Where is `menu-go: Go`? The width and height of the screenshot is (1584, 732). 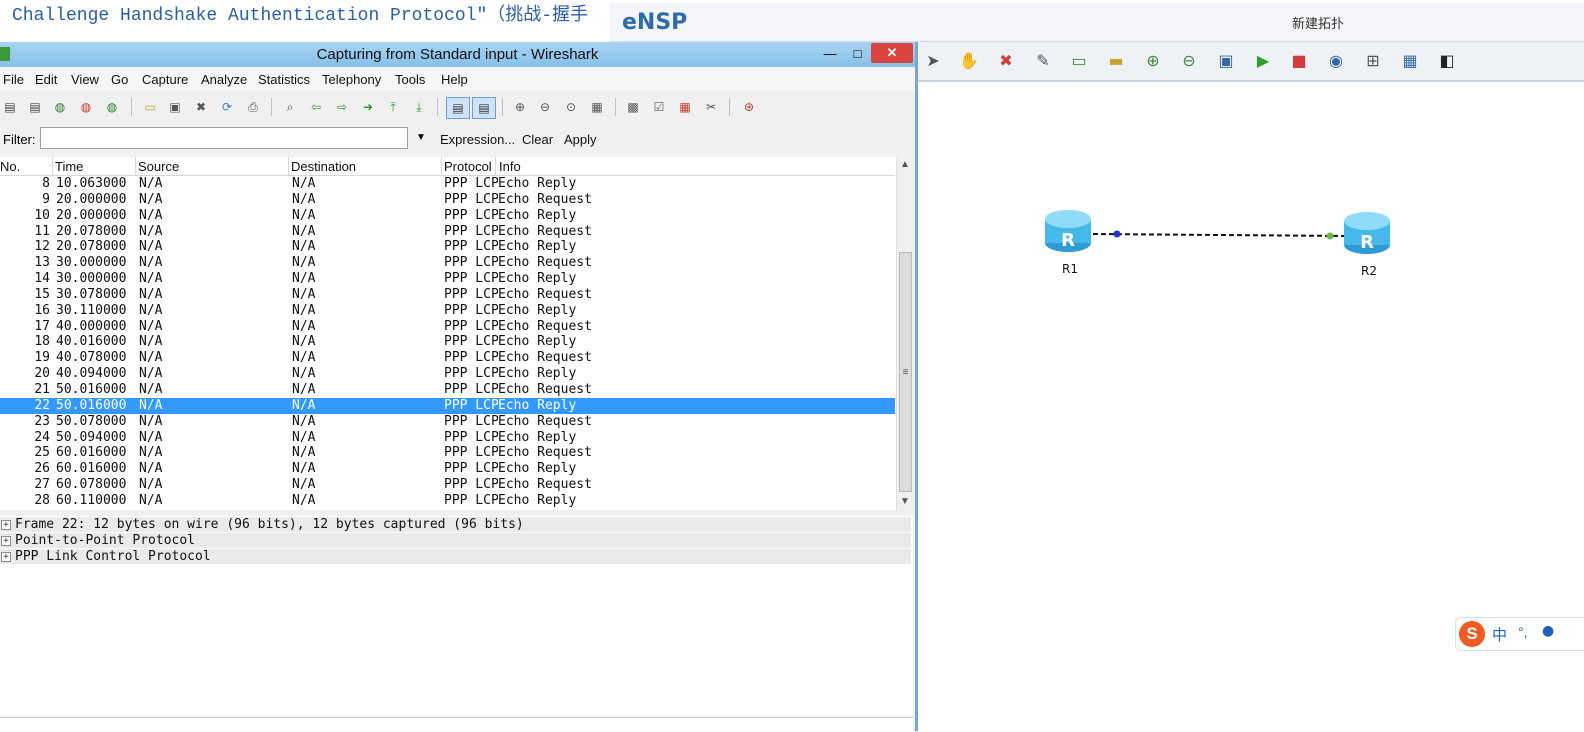
menu-go: Go is located at coordinates (119, 79).